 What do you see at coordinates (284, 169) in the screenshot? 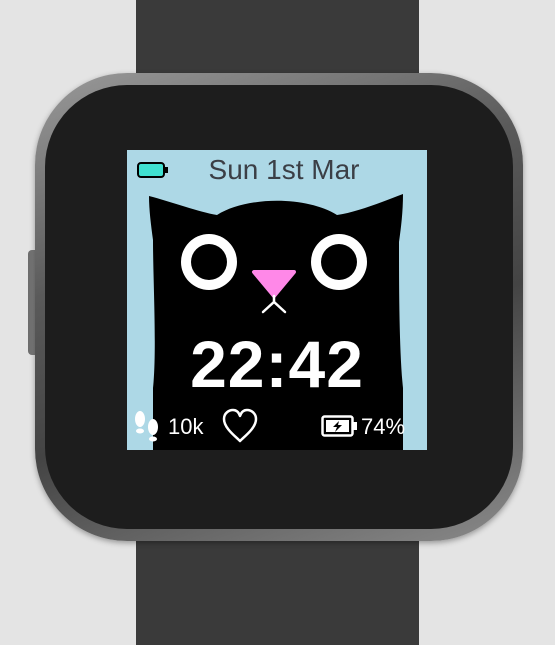
I see `date-display: Sun 1st Mar` at bounding box center [284, 169].